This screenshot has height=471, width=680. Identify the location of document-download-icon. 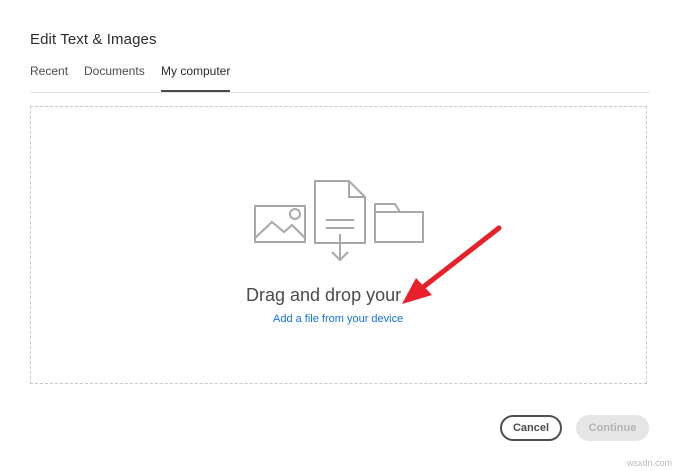
(340, 221).